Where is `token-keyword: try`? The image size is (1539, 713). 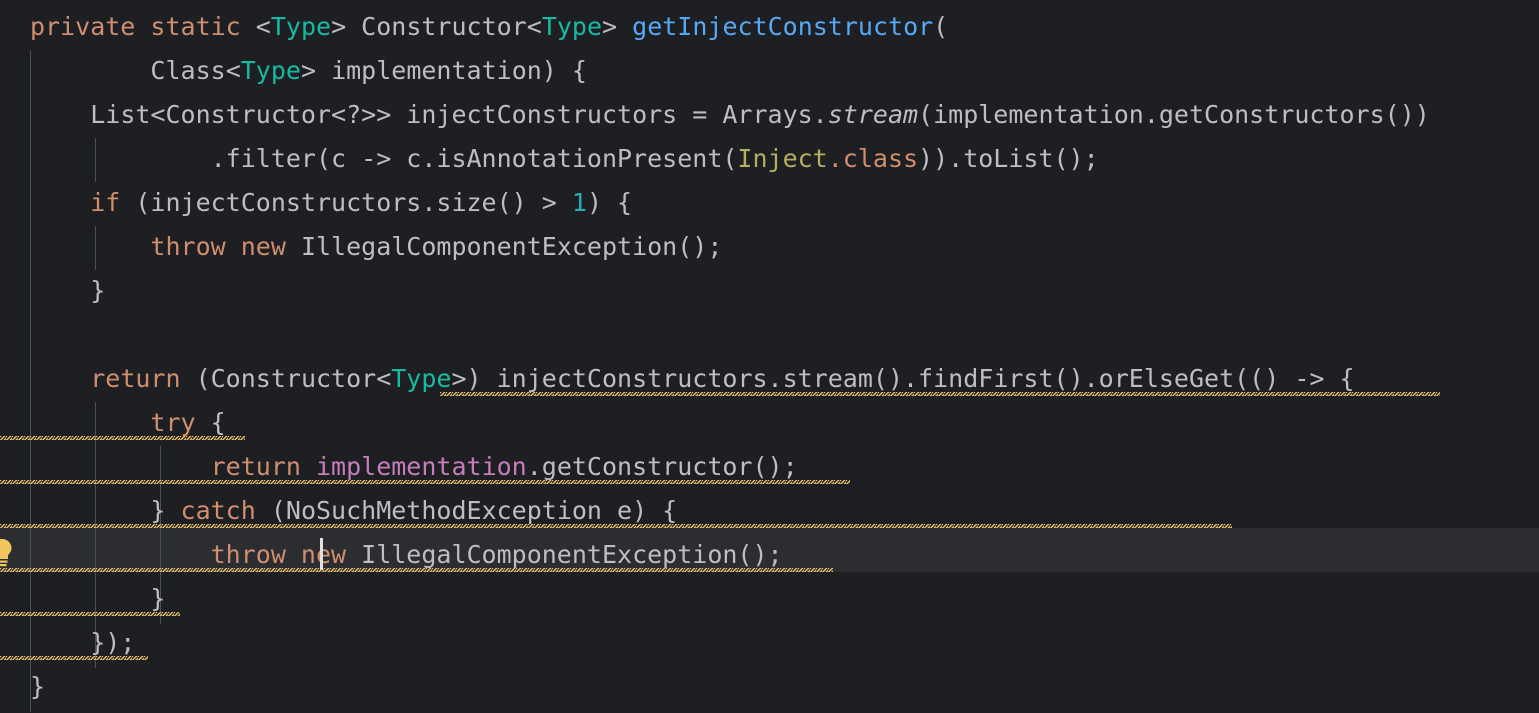
token-keyword: try is located at coordinates (173, 422).